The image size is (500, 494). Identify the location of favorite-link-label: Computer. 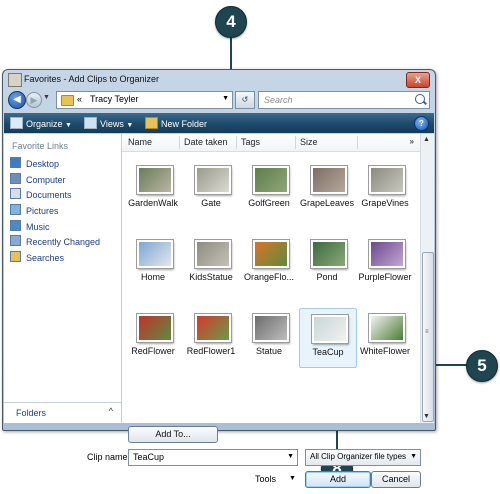
(46, 179).